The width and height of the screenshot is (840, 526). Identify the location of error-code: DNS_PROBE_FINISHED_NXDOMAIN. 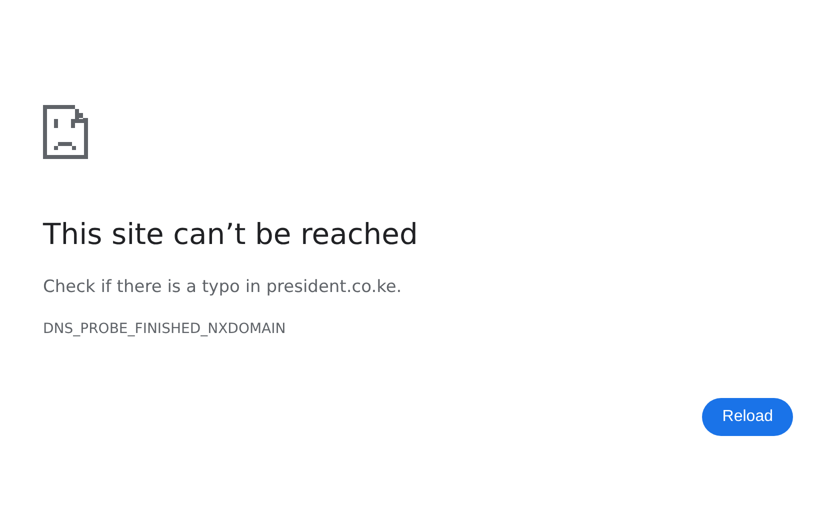
(165, 329).